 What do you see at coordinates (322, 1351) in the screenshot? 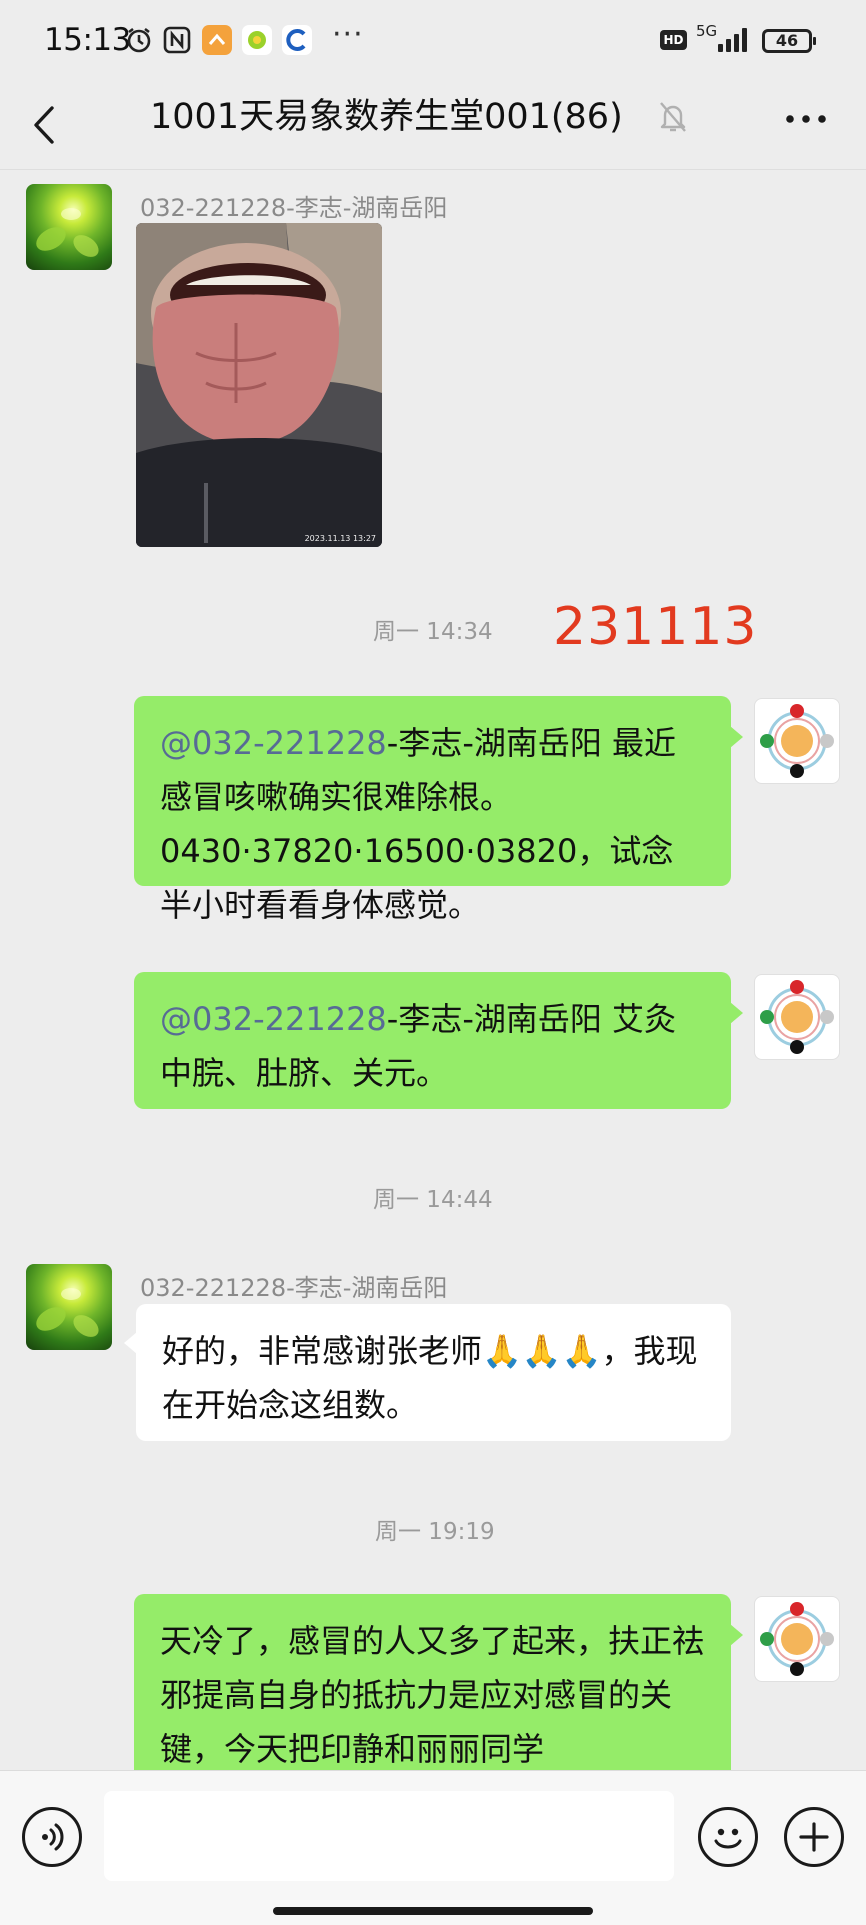
I see `message-text: 好的，非常感谢张老师` at bounding box center [322, 1351].